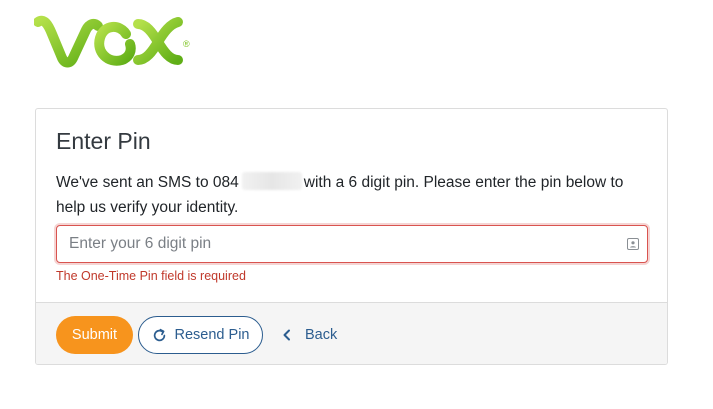 The image size is (713, 409). I want to click on back-link: Back, so click(309, 335).